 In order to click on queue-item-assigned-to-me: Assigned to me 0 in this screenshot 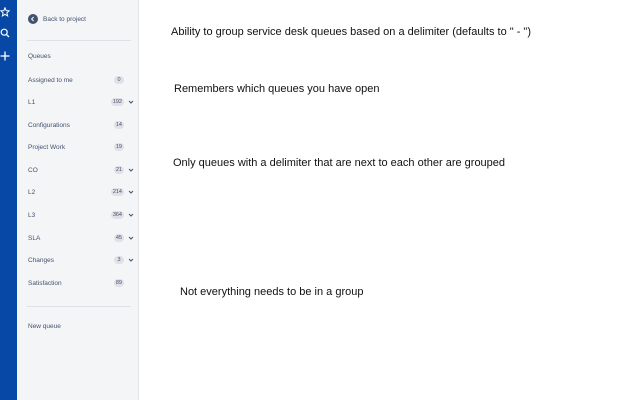, I will do `click(82, 80)`.